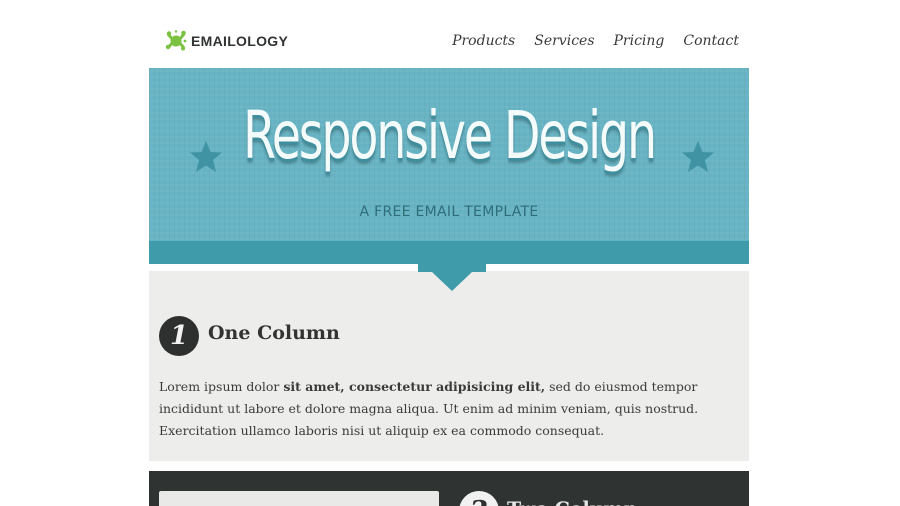  Describe the element at coordinates (639, 41) in the screenshot. I see `nav-pricing: Pricing` at that location.